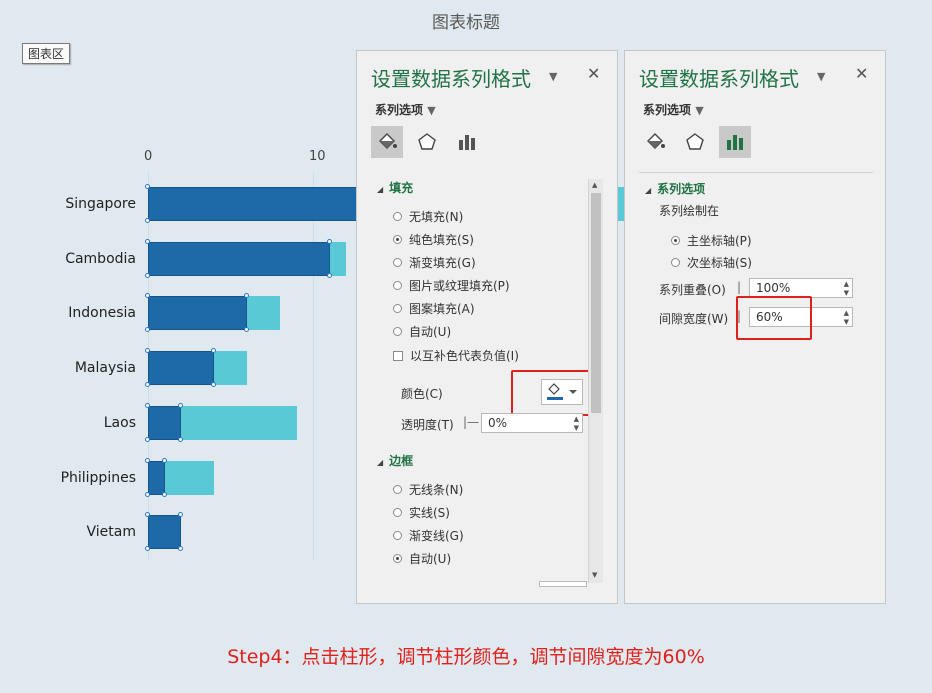 Image resolution: width=932 pixels, height=693 pixels. Describe the element at coordinates (594, 185) in the screenshot. I see `scroll-up-icon: ▲` at that location.